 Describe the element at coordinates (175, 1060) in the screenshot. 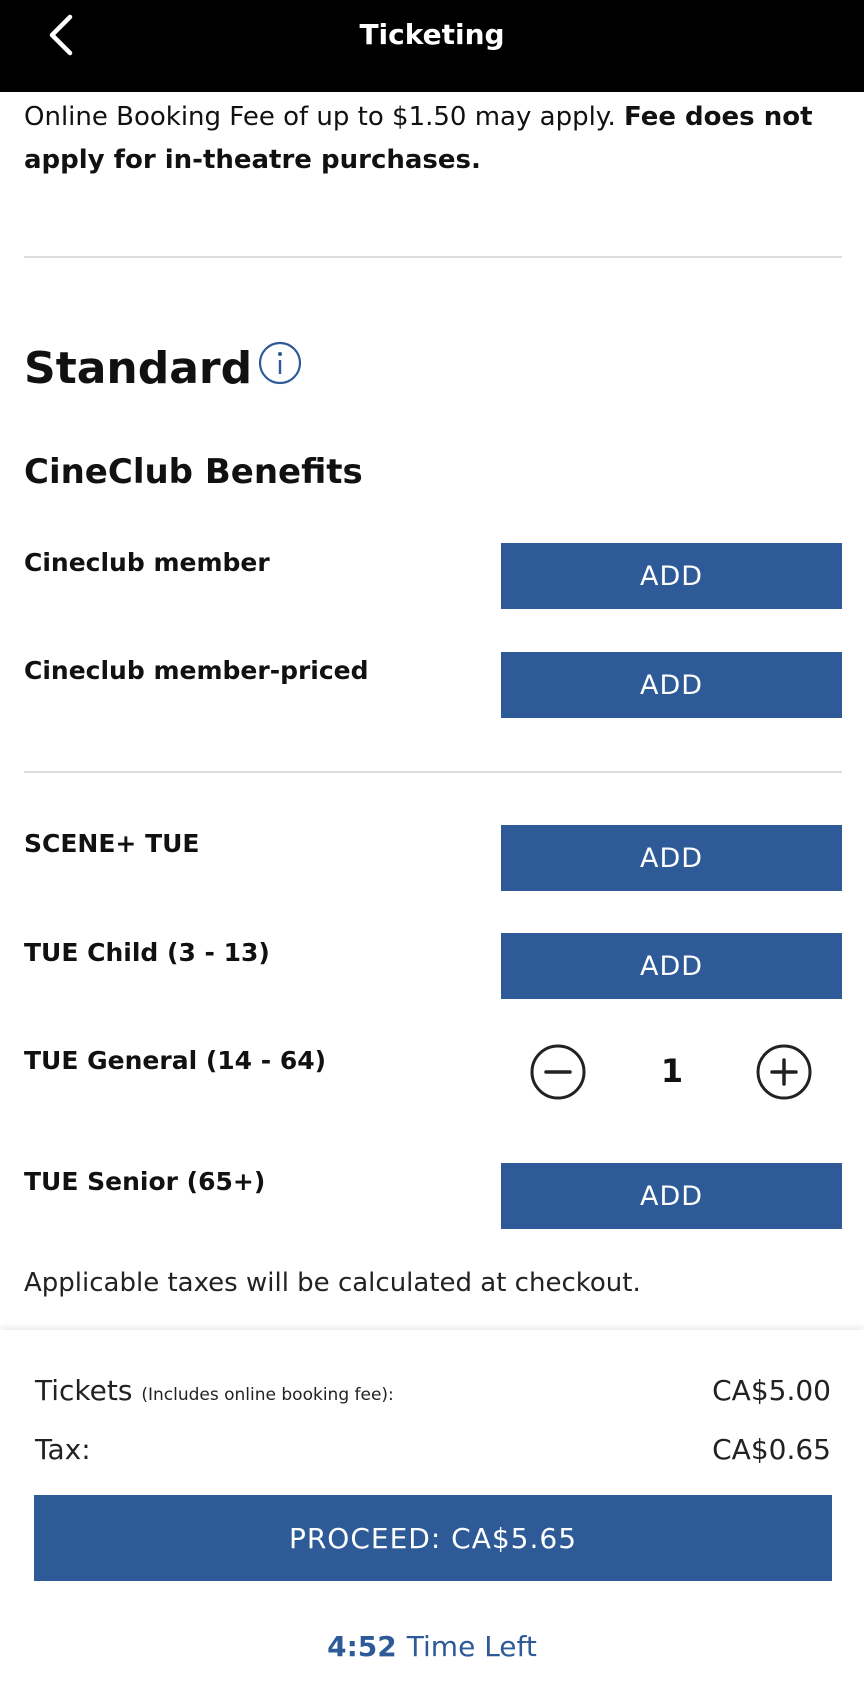

I see `ticket-label-tue-general: TUE General (14 - 64)` at that location.